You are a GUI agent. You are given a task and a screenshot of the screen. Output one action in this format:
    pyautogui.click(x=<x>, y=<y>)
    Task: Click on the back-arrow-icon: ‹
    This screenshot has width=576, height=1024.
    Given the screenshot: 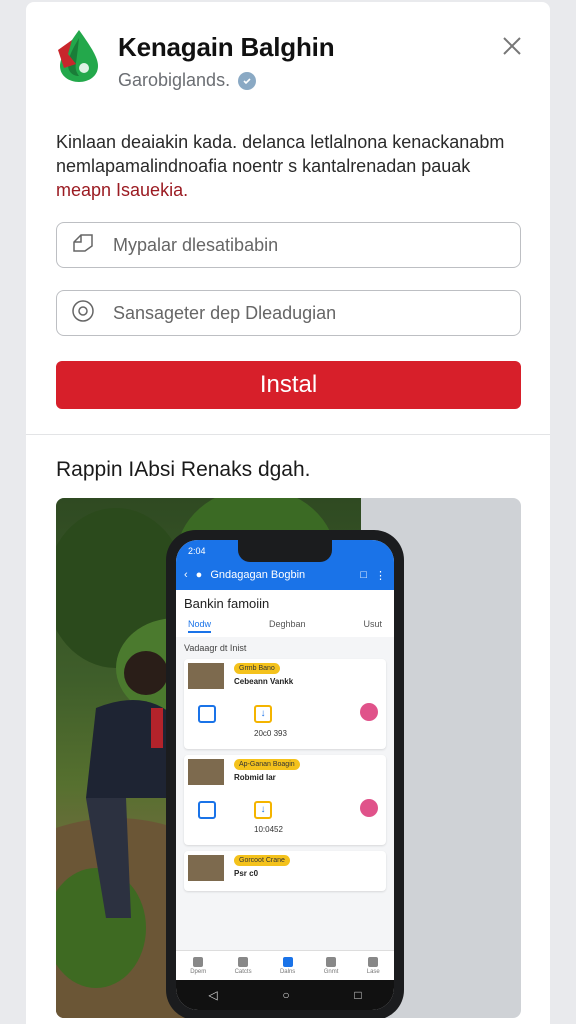 What is the action you would take?
    pyautogui.click(x=186, y=575)
    